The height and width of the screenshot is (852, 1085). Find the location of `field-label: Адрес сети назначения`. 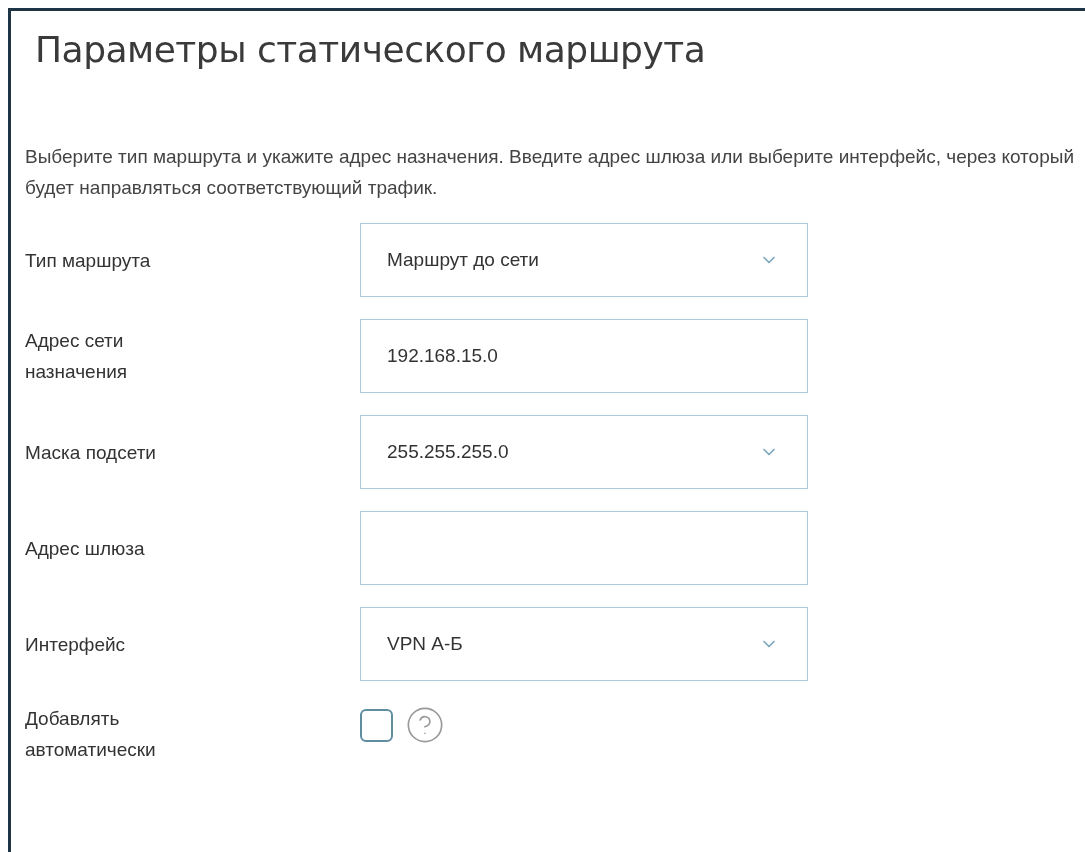

field-label: Адрес сети назначения is located at coordinates (77, 356).